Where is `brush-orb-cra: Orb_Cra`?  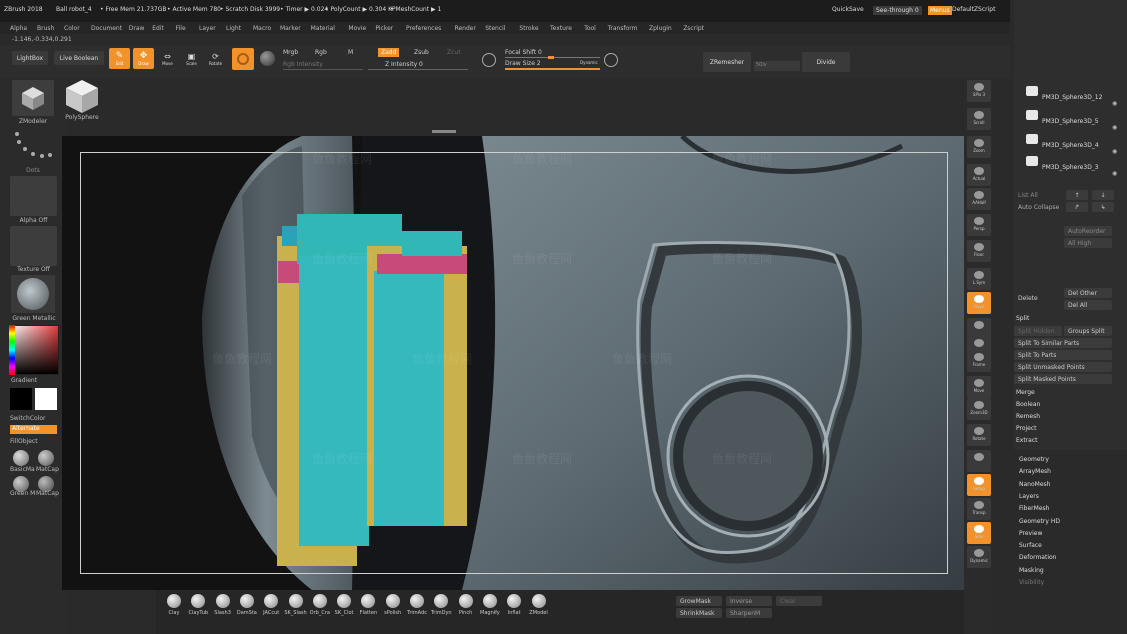 brush-orb-cra: Orb_Cra is located at coordinates (320, 608).